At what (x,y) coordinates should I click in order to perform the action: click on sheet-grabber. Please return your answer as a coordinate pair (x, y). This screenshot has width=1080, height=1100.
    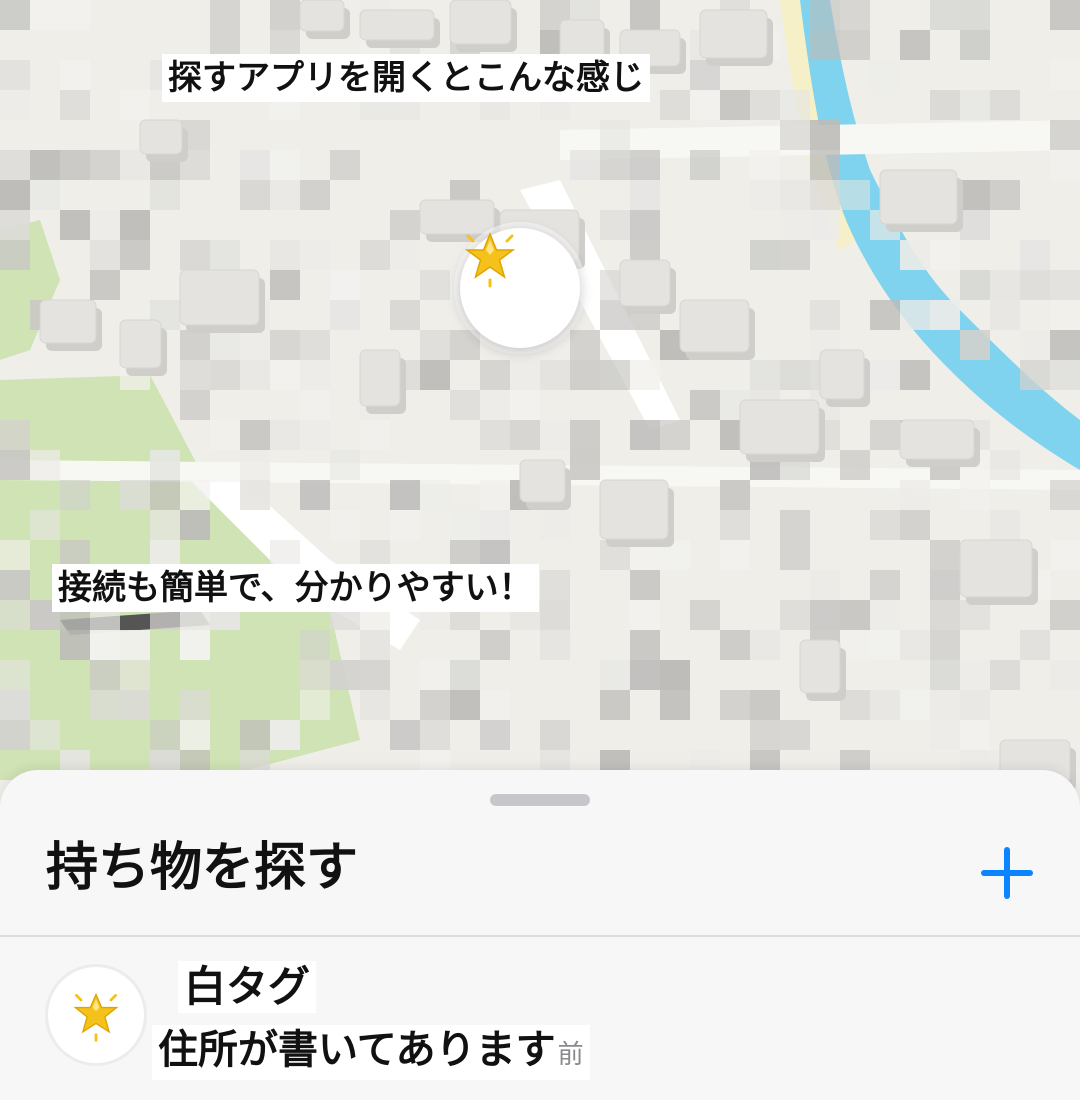
    Looking at the image, I should click on (540, 800).